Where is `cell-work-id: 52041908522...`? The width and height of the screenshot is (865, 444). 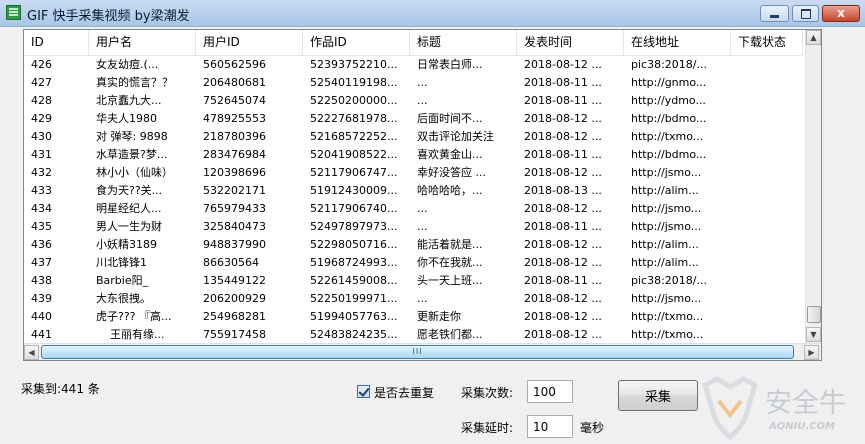 cell-work-id: 52041908522... is located at coordinates (354, 154).